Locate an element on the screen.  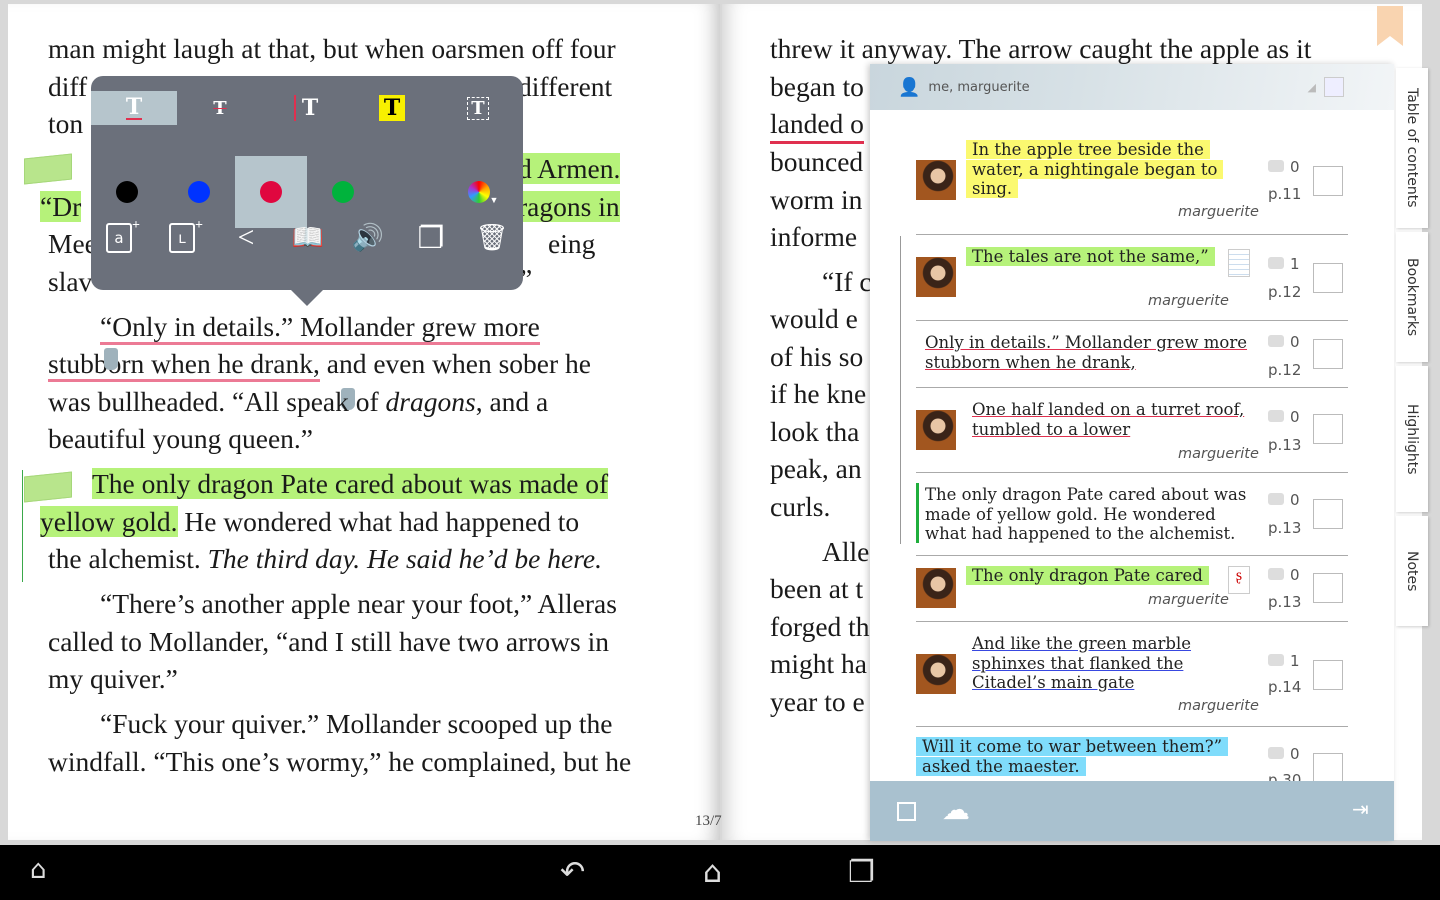
page-ref: p.12 is located at coordinates (1285, 292).